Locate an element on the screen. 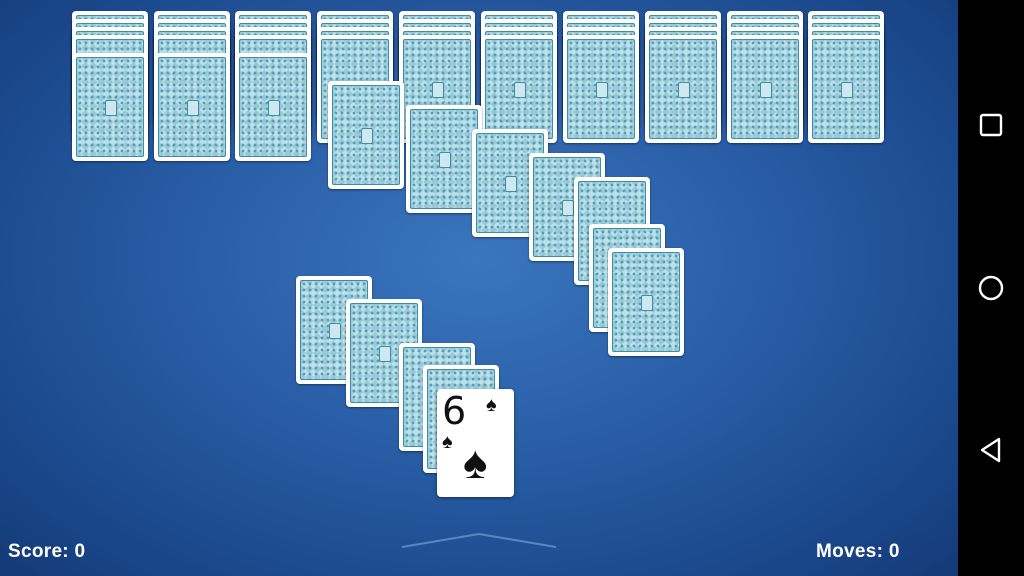  face-up-card: 6 ♠ ♠ ♠ is located at coordinates (475, 443).